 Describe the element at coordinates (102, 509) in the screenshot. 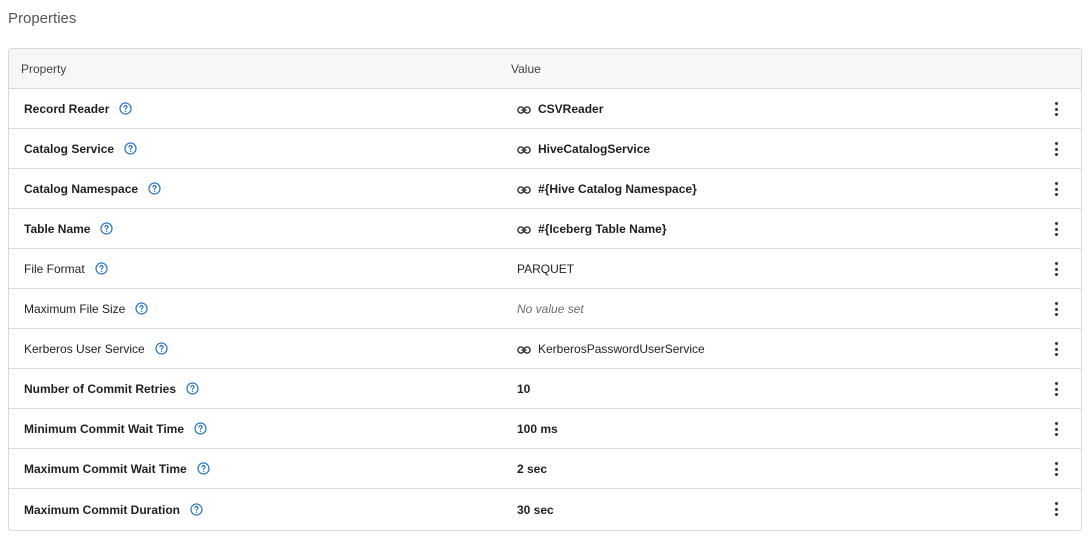

I see `property-name: Maximum Commit Duration` at that location.